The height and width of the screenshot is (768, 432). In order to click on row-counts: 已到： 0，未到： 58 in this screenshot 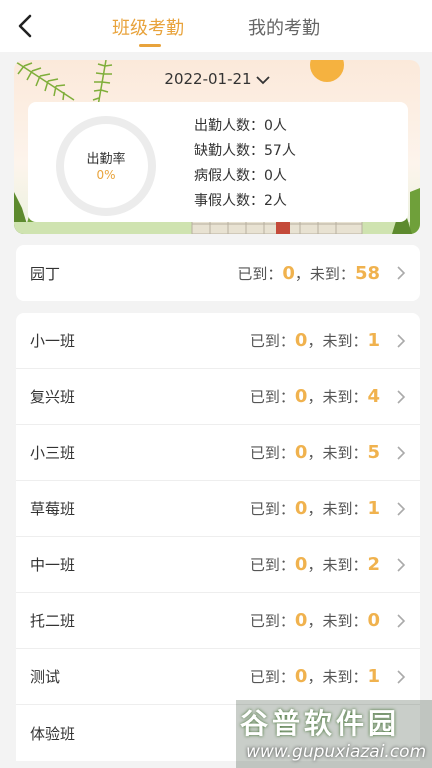, I will do `click(308, 273)`.